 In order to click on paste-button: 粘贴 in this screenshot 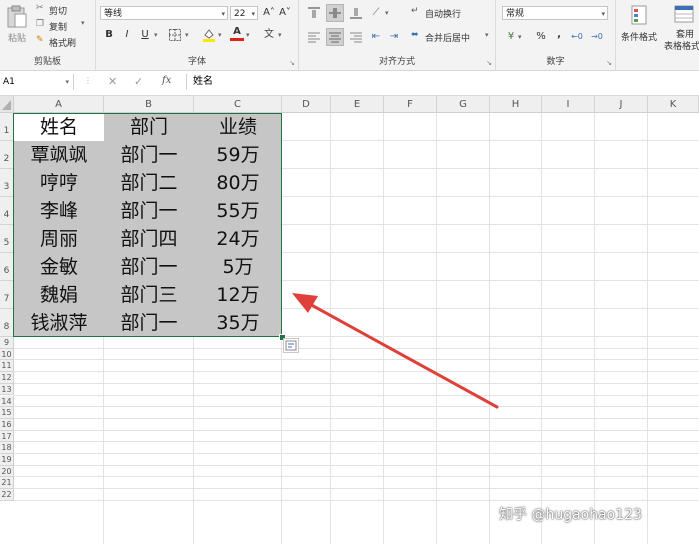, I will do `click(17, 24)`.